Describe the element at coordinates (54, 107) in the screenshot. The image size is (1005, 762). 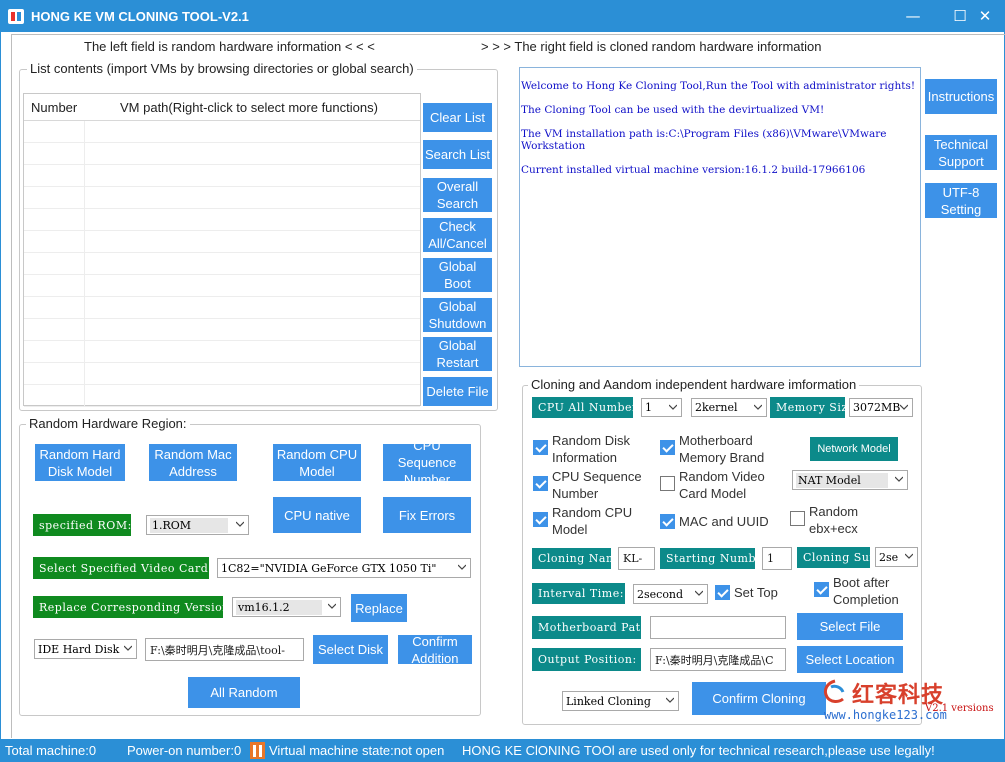
I see `column-number: Number` at that location.